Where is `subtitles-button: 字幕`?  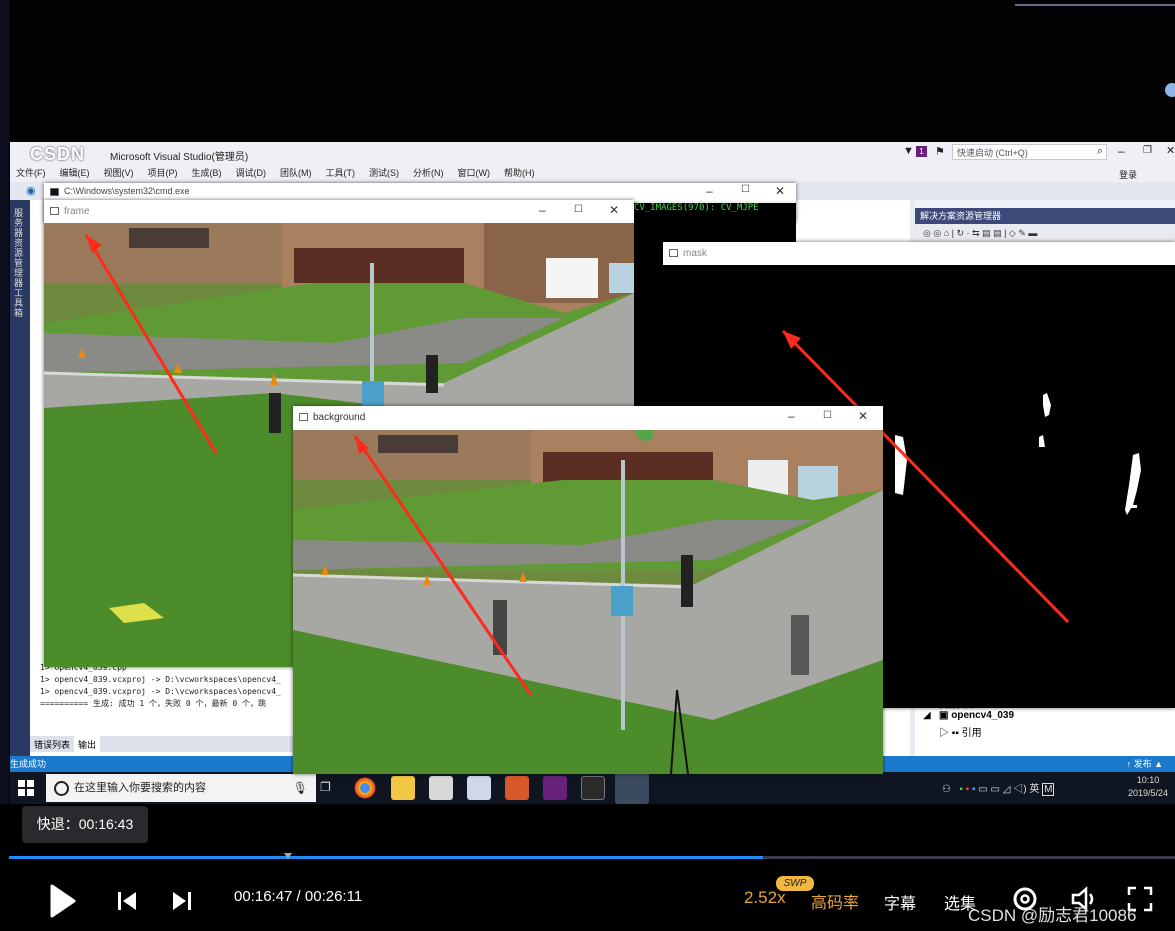 subtitles-button: 字幕 is located at coordinates (900, 902).